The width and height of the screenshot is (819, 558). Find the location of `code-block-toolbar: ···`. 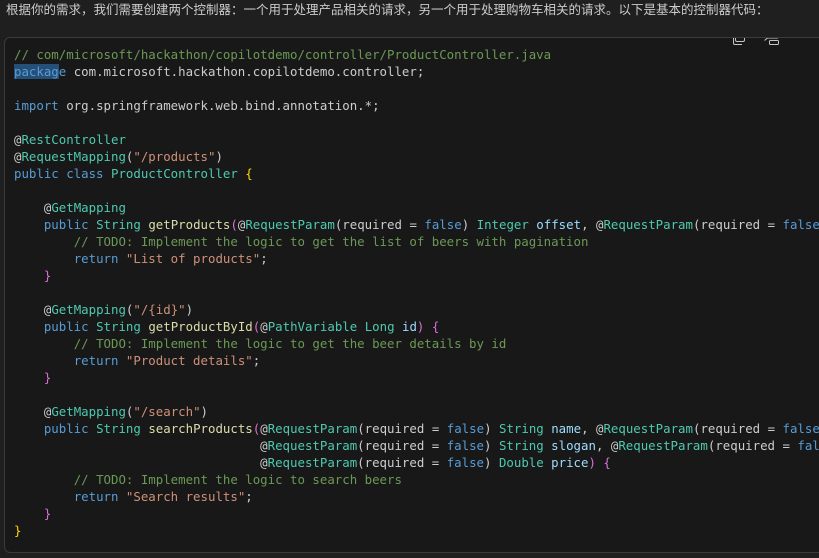

code-block-toolbar: ··· is located at coordinates (771, 44).